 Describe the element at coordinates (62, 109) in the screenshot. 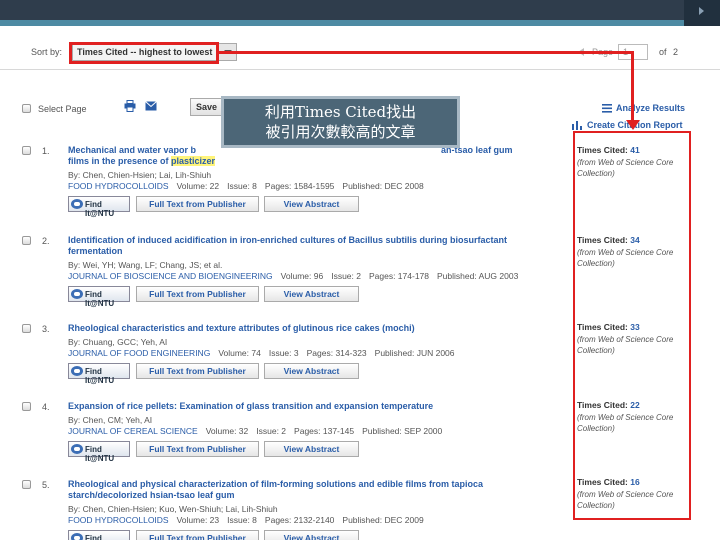

I see `select-page-label: Select Page` at that location.